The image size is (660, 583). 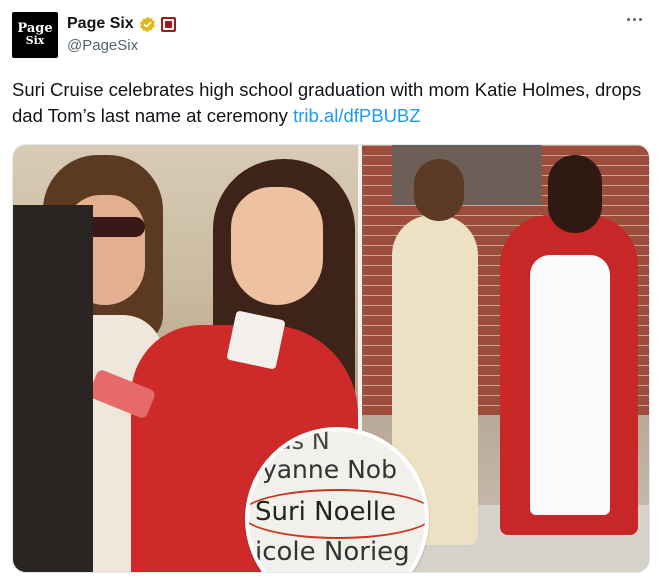 What do you see at coordinates (102, 45) in the screenshot?
I see `handle: @PageSix` at bounding box center [102, 45].